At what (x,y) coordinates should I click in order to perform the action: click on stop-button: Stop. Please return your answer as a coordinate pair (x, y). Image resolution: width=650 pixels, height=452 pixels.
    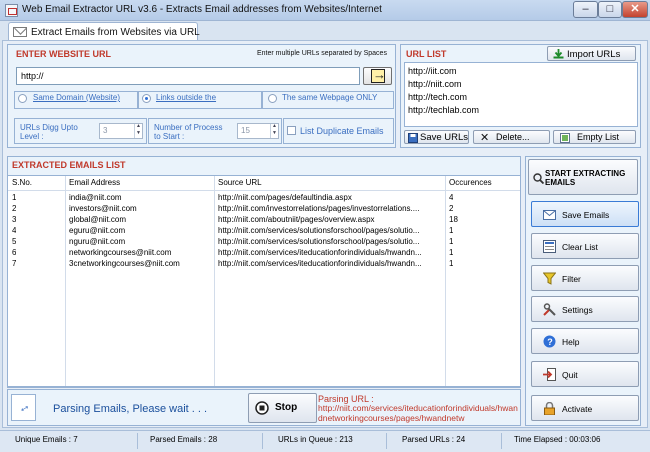
    Looking at the image, I should click on (282, 408).